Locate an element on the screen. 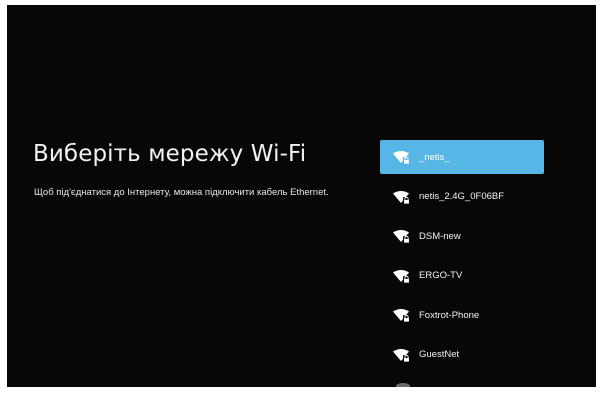 This screenshot has height=393, width=604. network-name: netis_2.4G_0F06BF is located at coordinates (462, 197).